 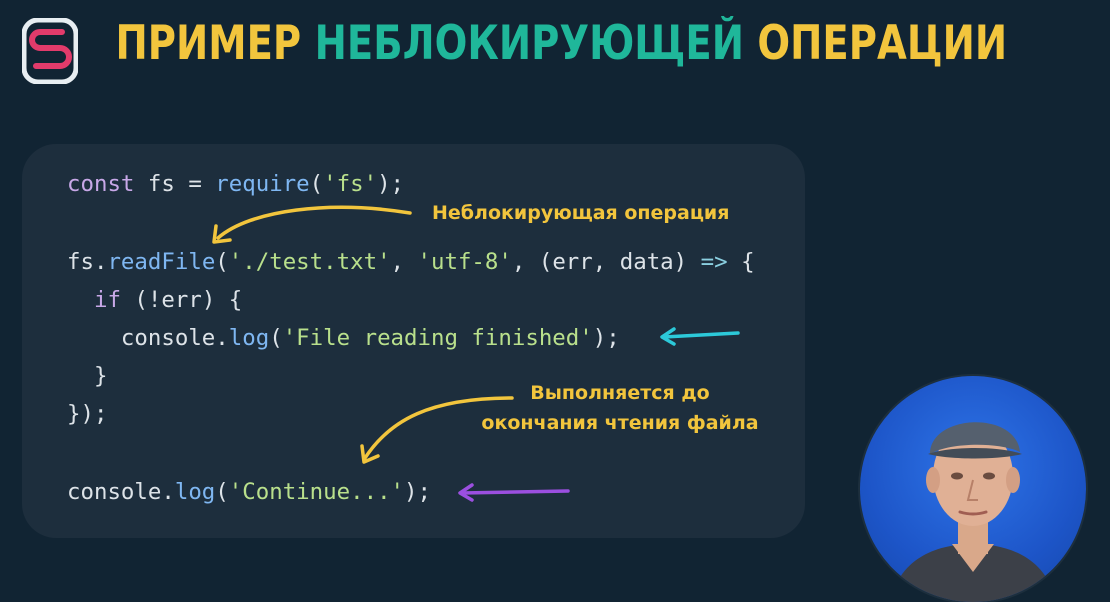 I want to click on code-text: , (err, data), so click(x=606, y=262).